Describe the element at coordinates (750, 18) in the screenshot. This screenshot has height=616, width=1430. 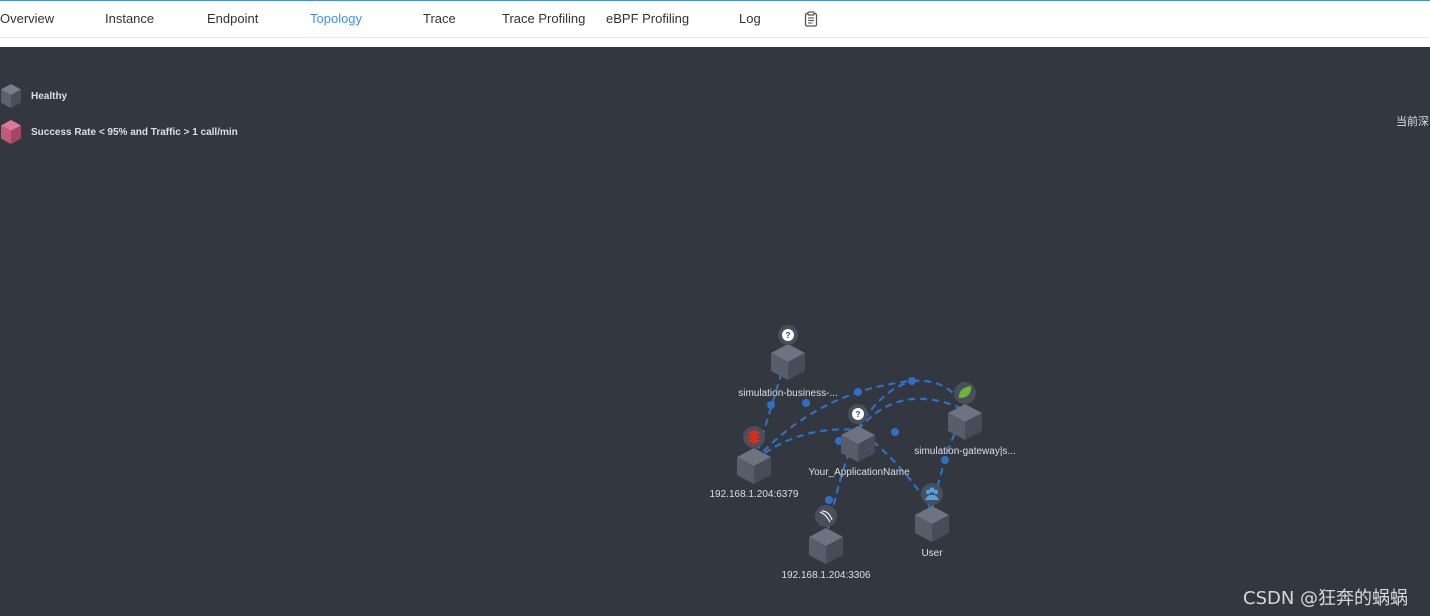
I see `tab-log: Log` at that location.